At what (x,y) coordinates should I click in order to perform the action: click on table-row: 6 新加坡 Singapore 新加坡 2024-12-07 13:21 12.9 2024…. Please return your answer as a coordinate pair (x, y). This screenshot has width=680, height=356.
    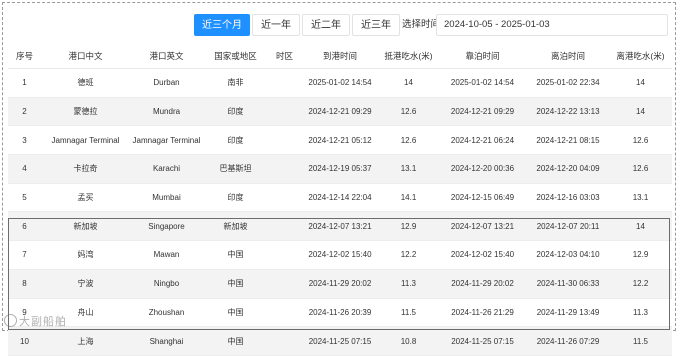
    Looking at the image, I should click on (340, 226).